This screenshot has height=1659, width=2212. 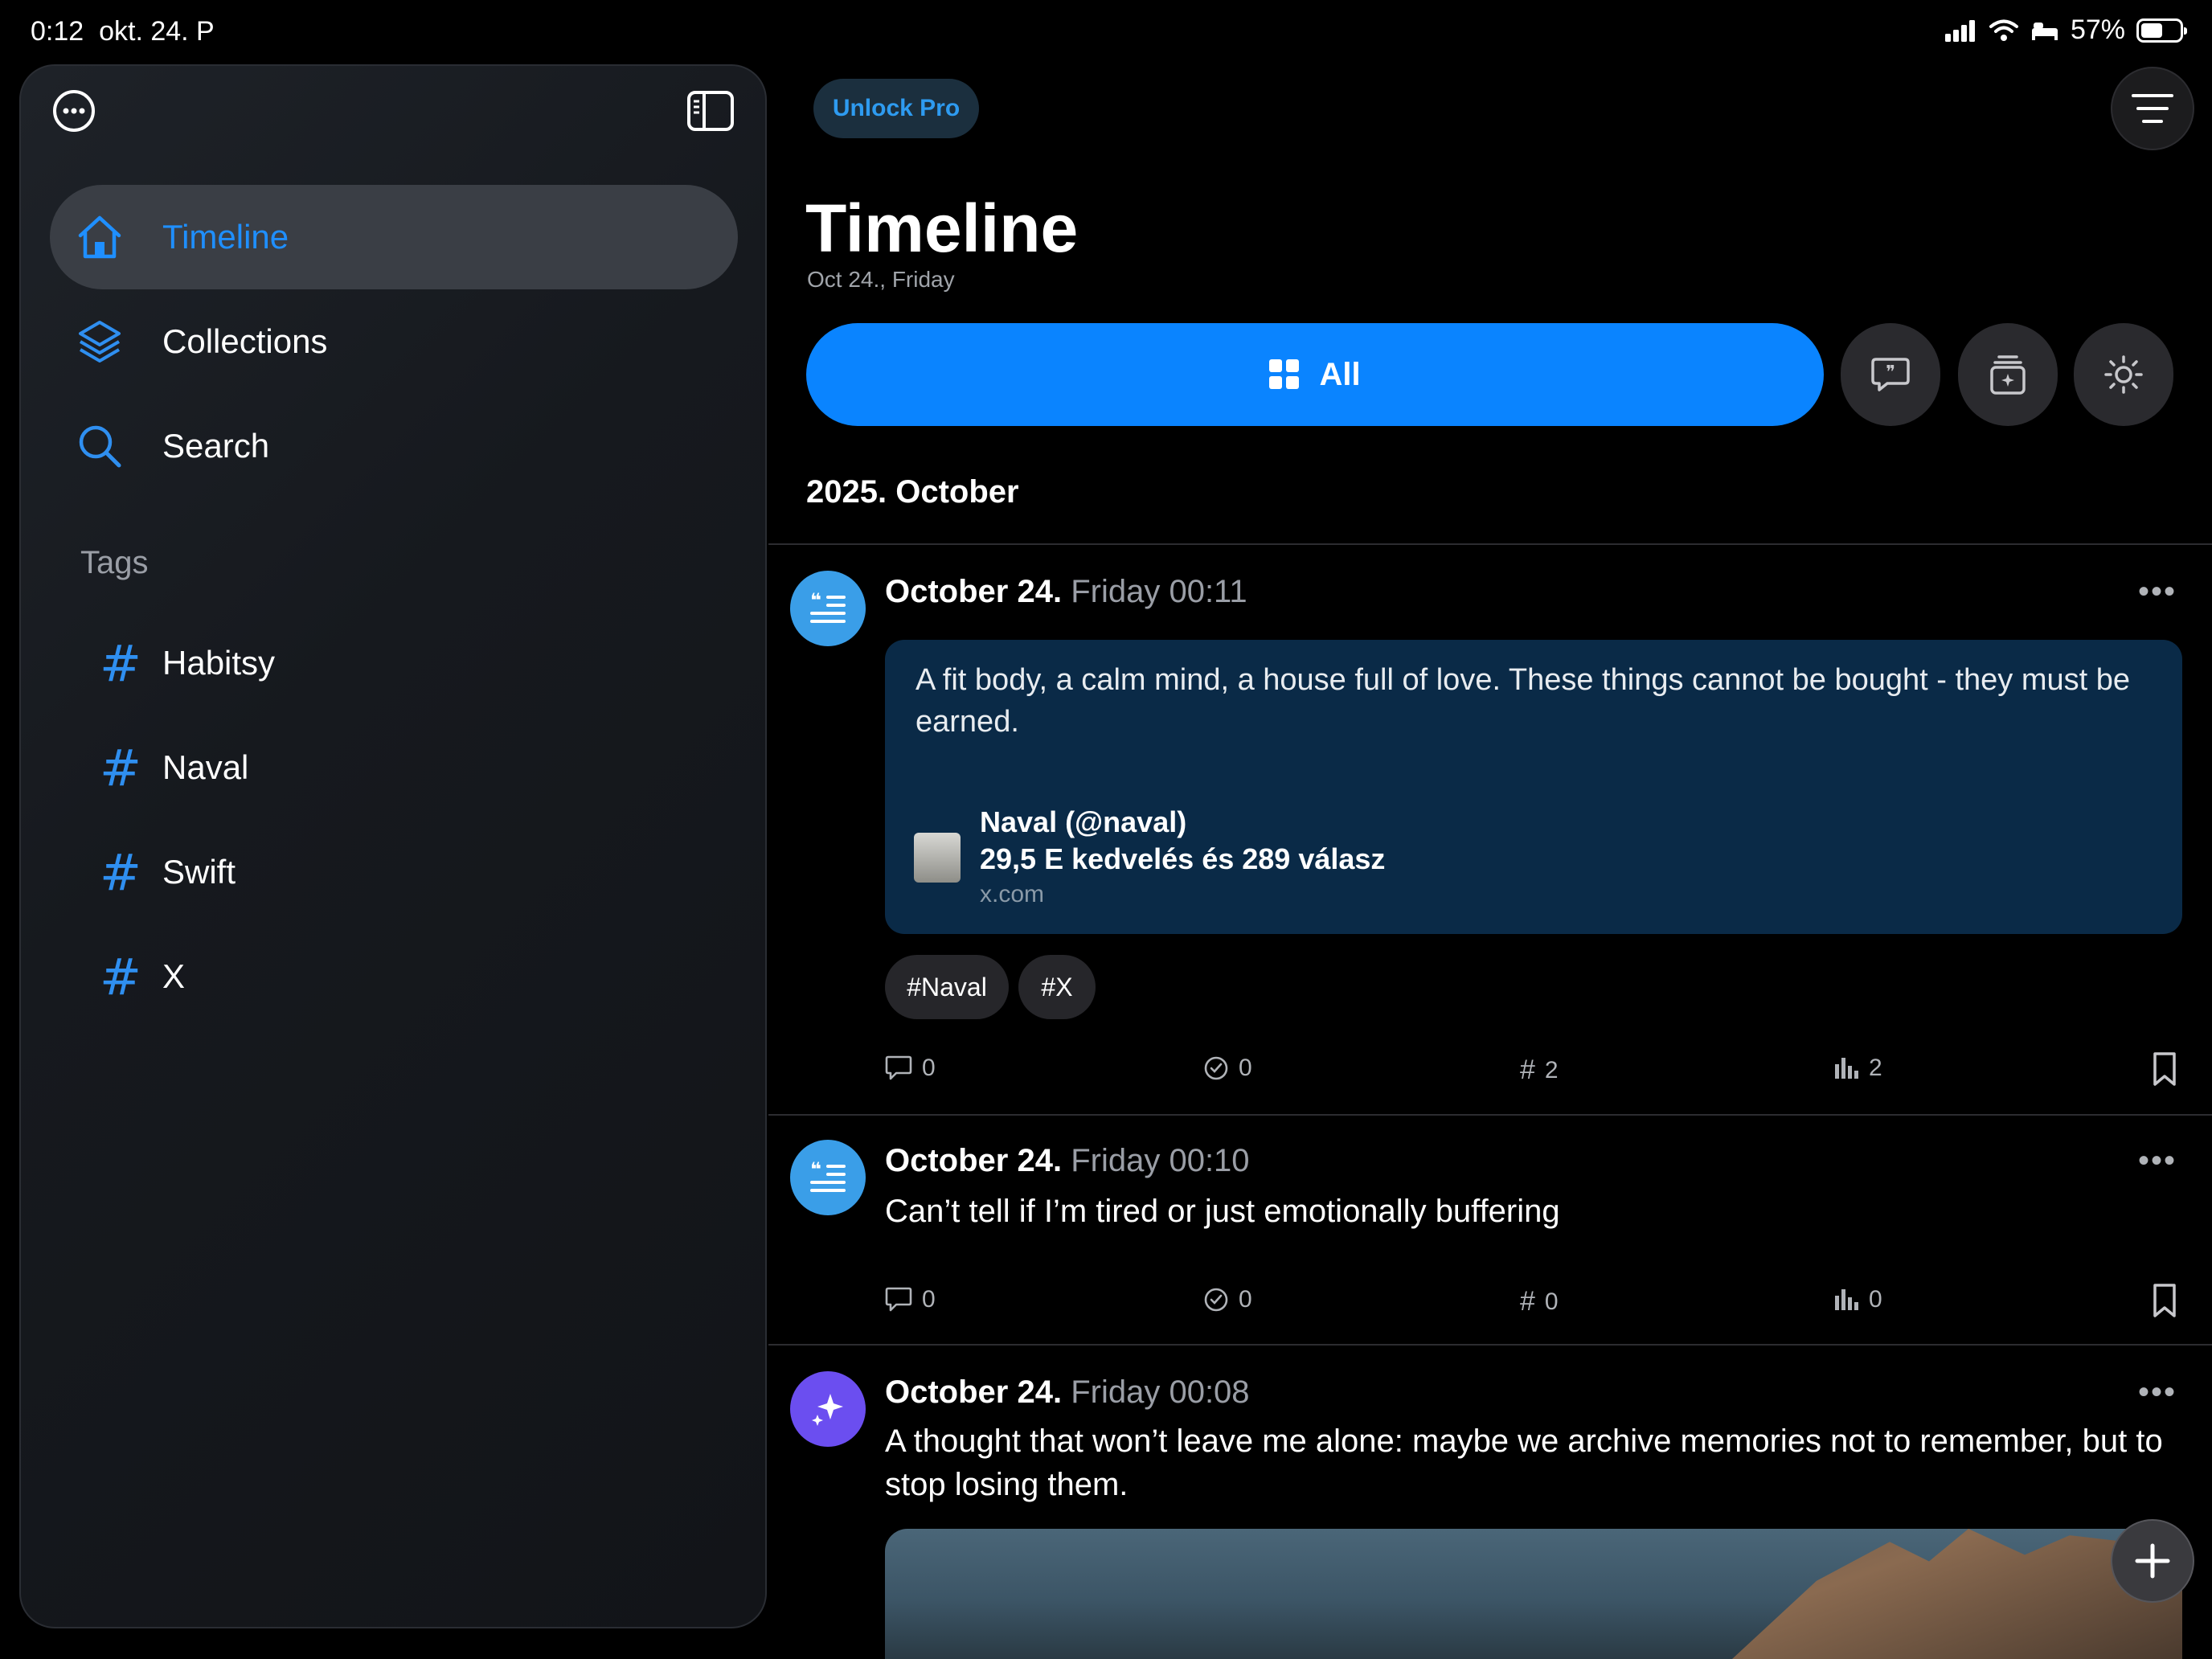 I want to click on search-icon, so click(x=100, y=446).